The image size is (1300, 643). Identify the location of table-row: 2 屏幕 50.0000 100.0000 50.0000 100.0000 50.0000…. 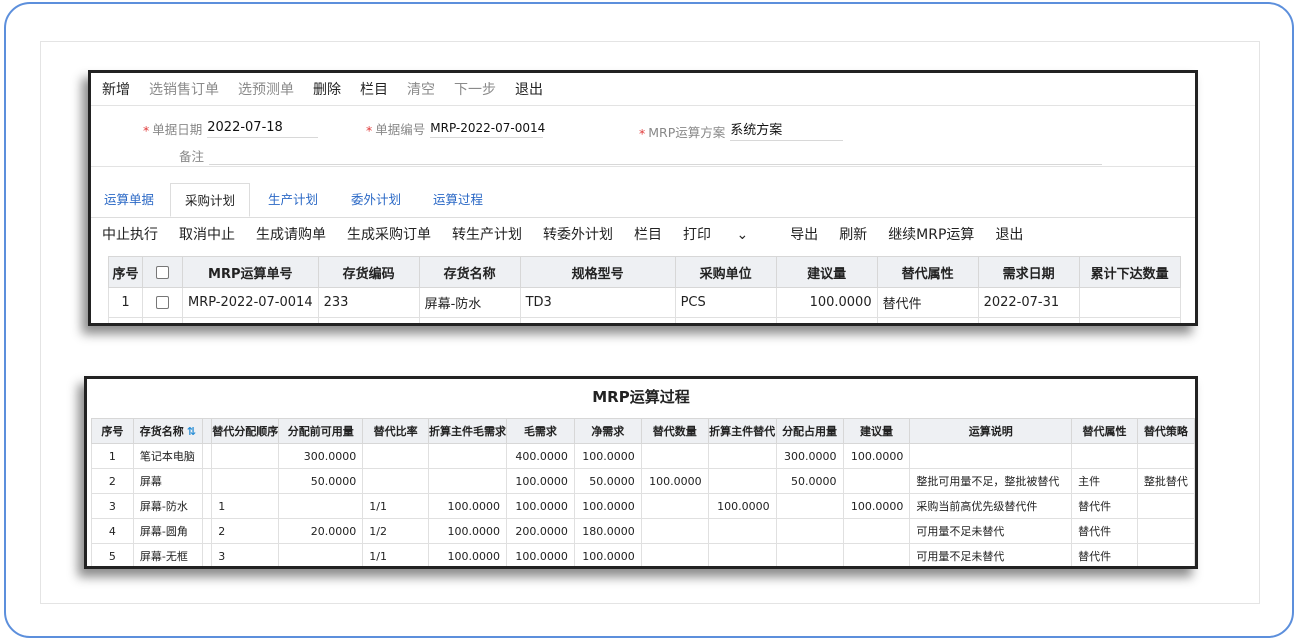
(643, 481).